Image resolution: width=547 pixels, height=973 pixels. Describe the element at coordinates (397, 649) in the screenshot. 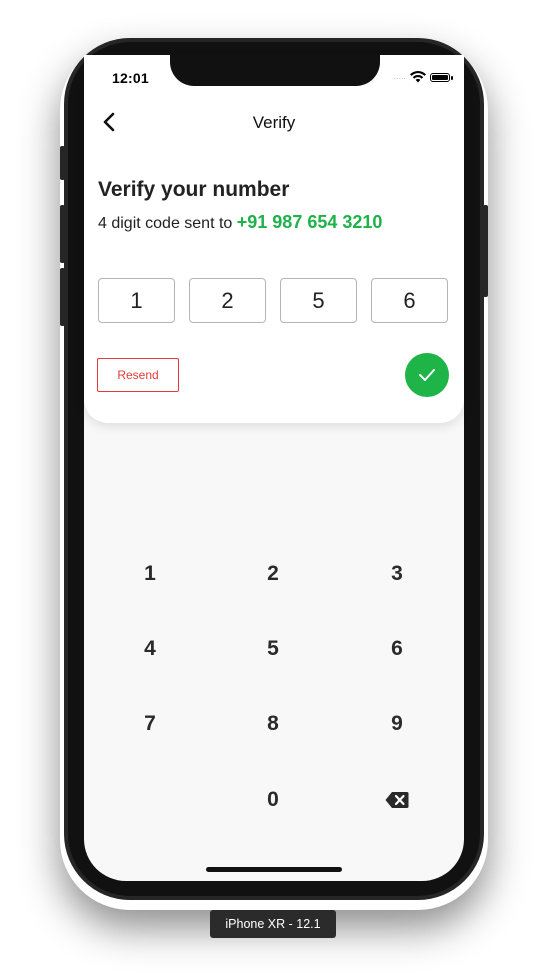

I see `keypad-key-6: 6` at that location.